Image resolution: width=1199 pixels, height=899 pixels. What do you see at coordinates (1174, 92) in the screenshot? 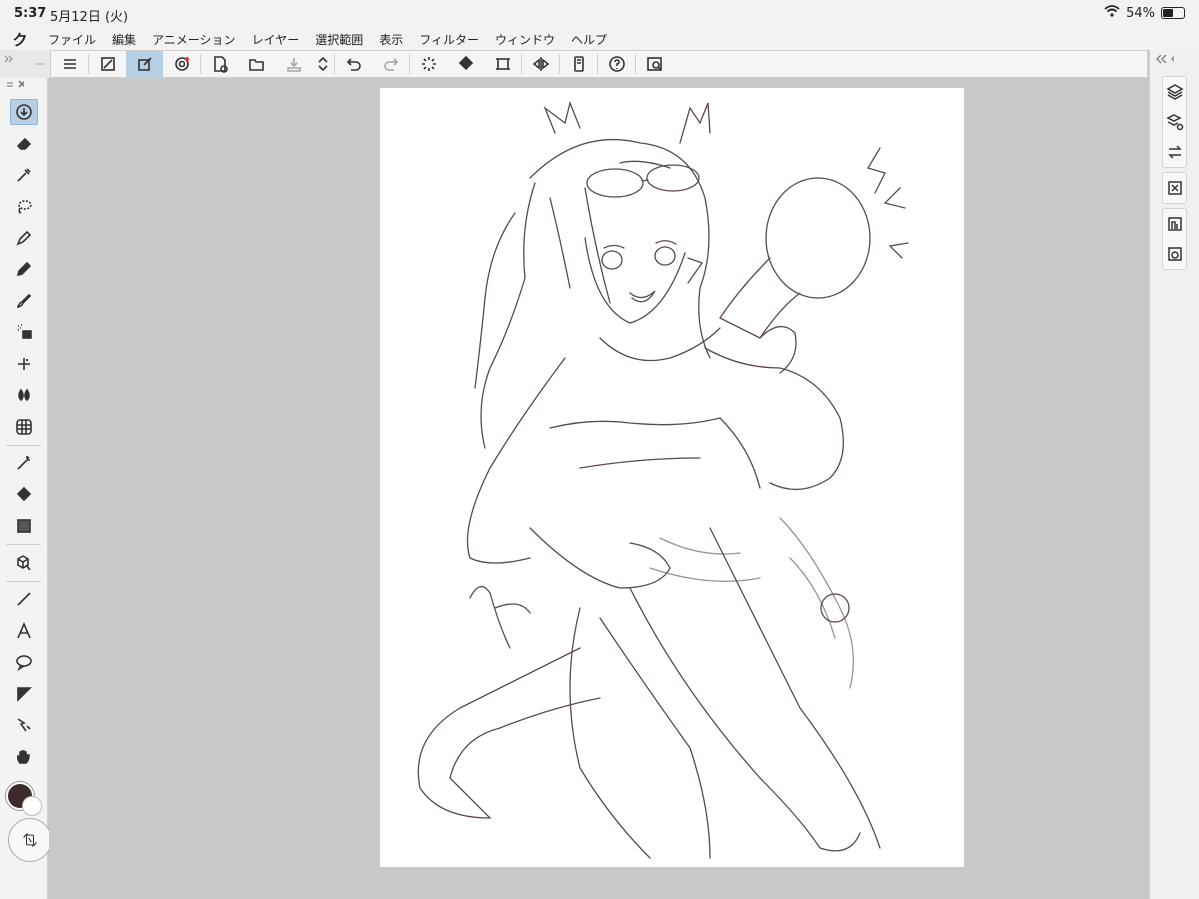
I see `layers-icon` at bounding box center [1174, 92].